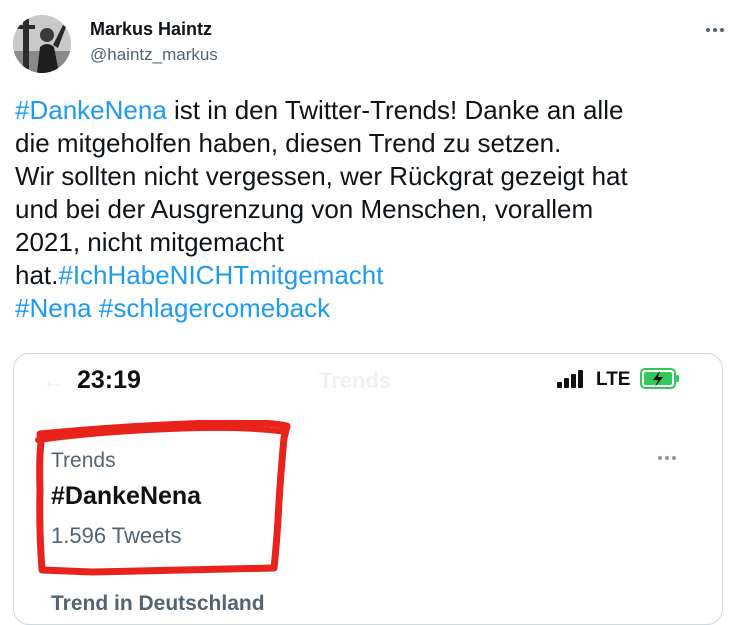 This screenshot has width=752, height=625. What do you see at coordinates (154, 55) in the screenshot?
I see `author-handle: @haintz_markus` at bounding box center [154, 55].